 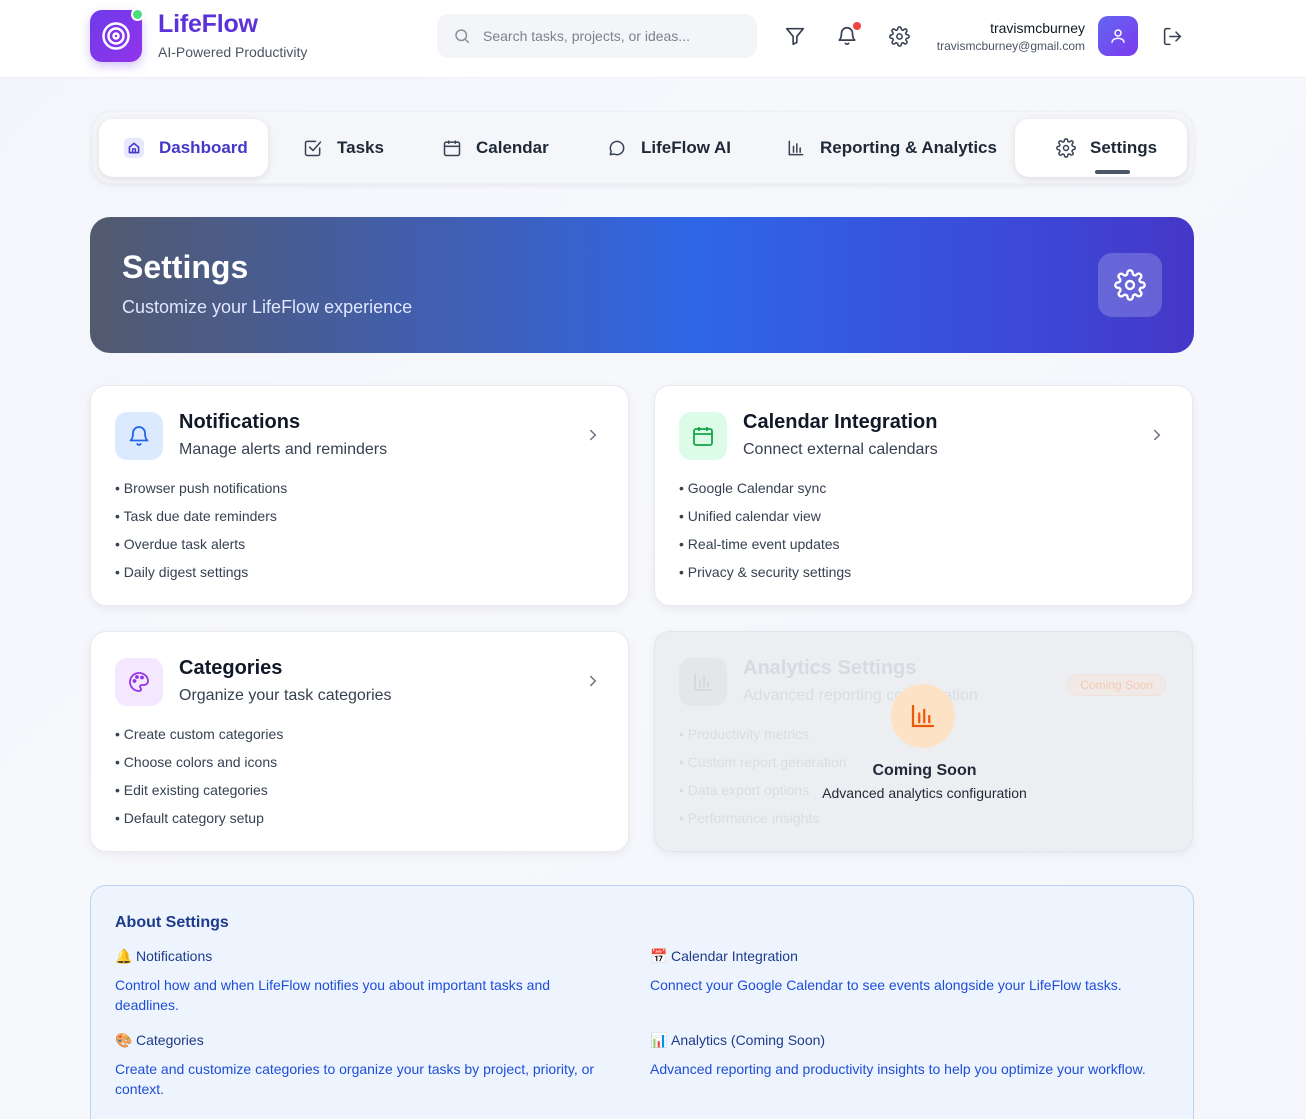 I want to click on about-title: About Settings, so click(x=172, y=922).